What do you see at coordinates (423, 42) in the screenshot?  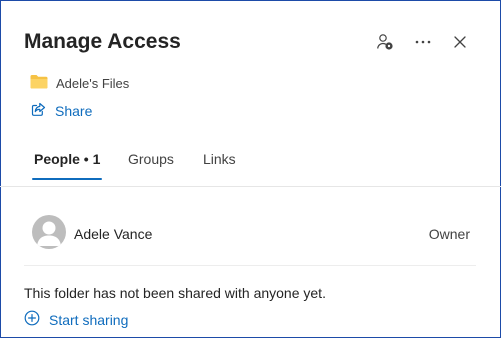 I see `more-icon` at bounding box center [423, 42].